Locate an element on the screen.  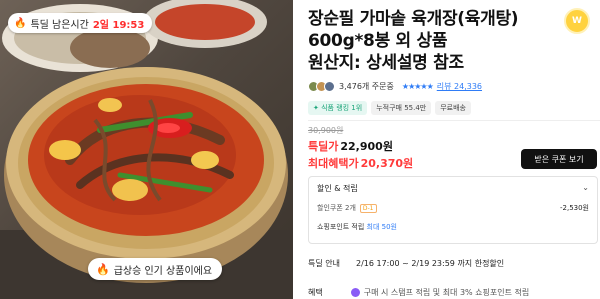
badge-row: ✦ 식품 랭킹 1위 누적구매 55.4만 무료배송 is located at coordinates (389, 108).